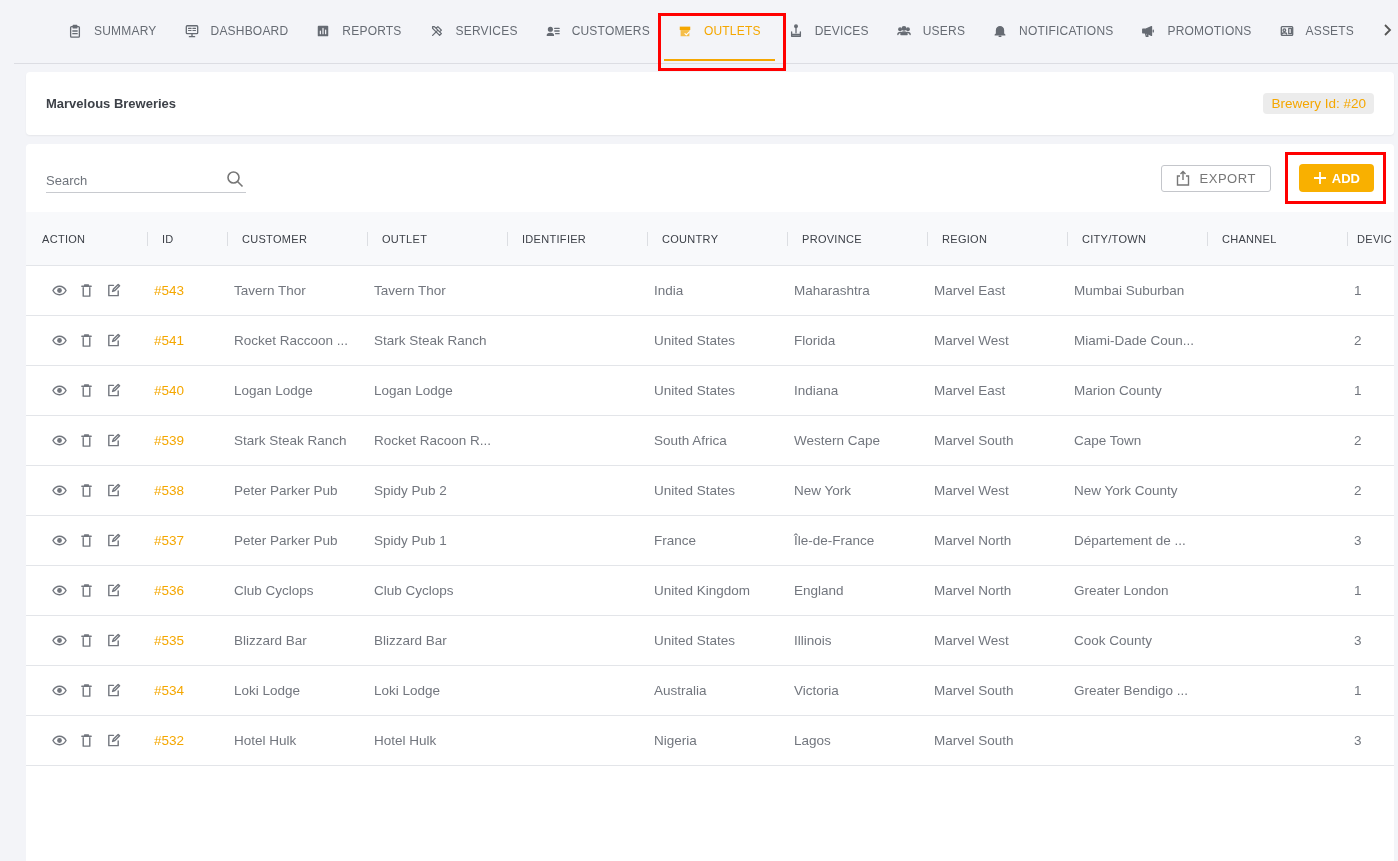  What do you see at coordinates (1053, 31) in the screenshot?
I see `nav-tab: NOTIFICATIONS` at bounding box center [1053, 31].